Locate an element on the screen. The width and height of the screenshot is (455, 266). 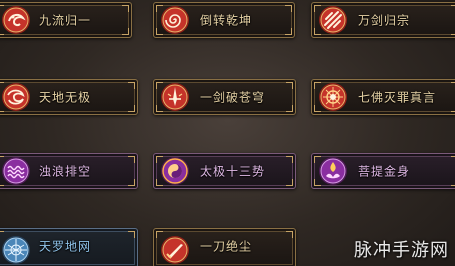
skill-card-puti: 菩提金身 is located at coordinates (383, 171).